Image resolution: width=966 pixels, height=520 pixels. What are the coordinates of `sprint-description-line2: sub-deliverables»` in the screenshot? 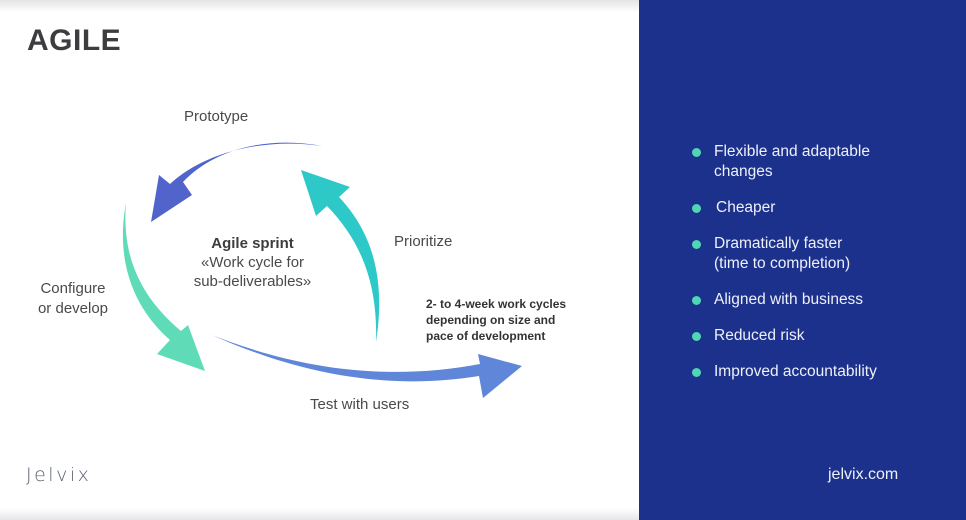 It's located at (252, 281).